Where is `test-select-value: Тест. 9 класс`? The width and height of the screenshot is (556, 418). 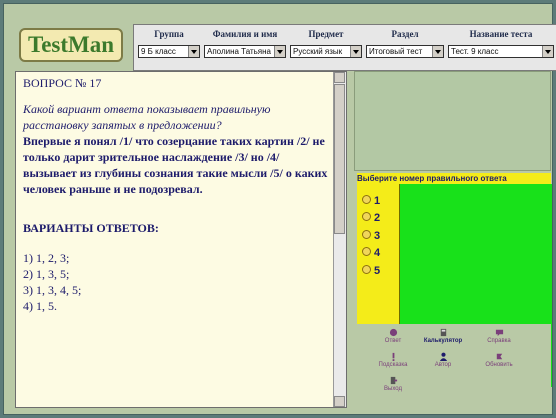
test-select-value: Тест. 9 класс is located at coordinates (475, 51).